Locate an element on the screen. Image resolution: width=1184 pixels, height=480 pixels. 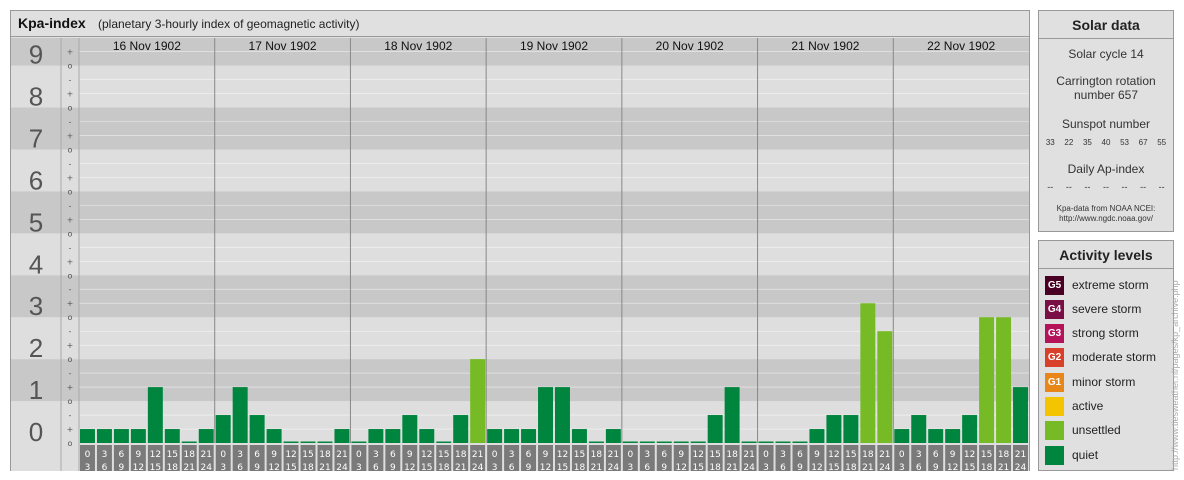
y-tick-label: 3 is located at coordinates (36, 306).